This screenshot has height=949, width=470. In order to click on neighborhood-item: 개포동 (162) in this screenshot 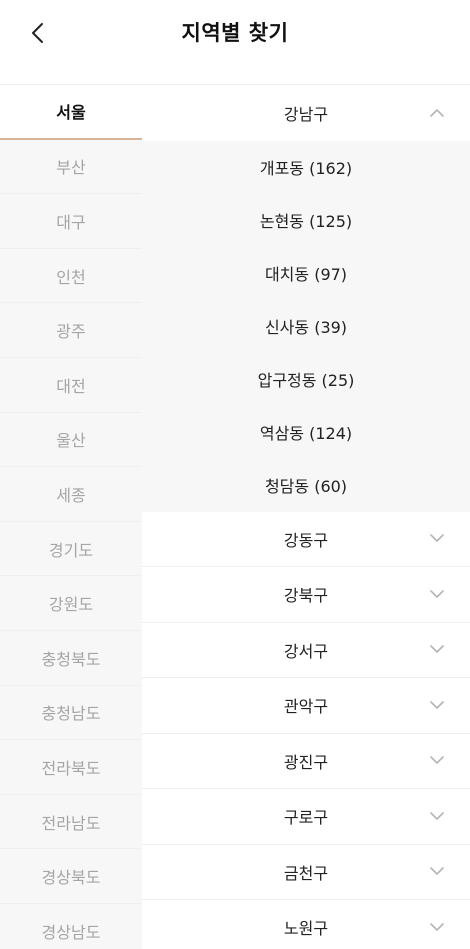, I will do `click(306, 167)`.